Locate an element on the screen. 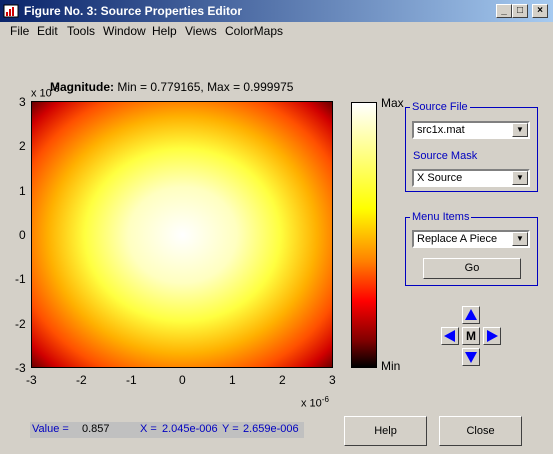  menu-colormaps: ColorMaps is located at coordinates (254, 31).